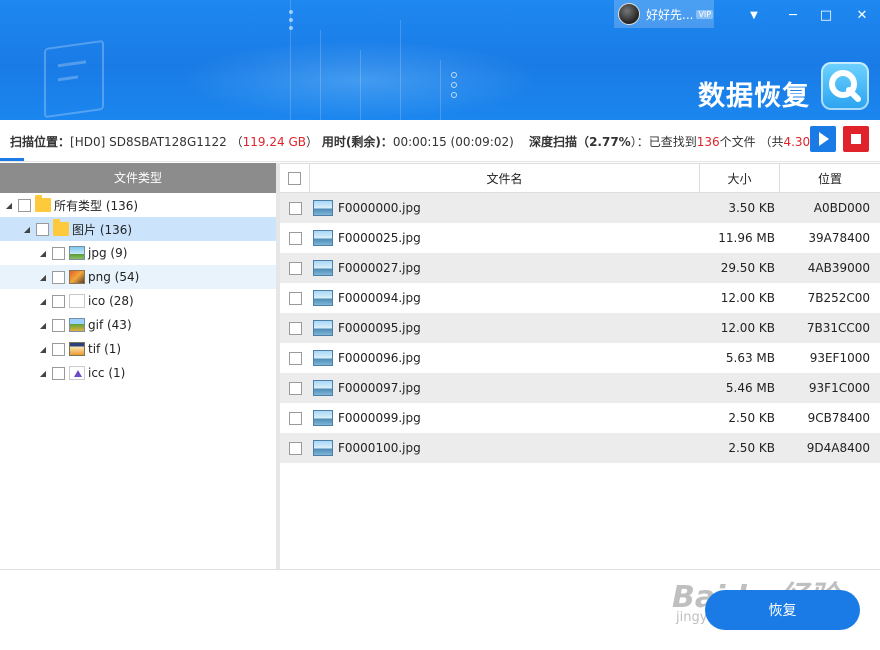 This screenshot has height=650, width=880. What do you see at coordinates (862, 15) in the screenshot?
I see `close-button: ✕` at bounding box center [862, 15].